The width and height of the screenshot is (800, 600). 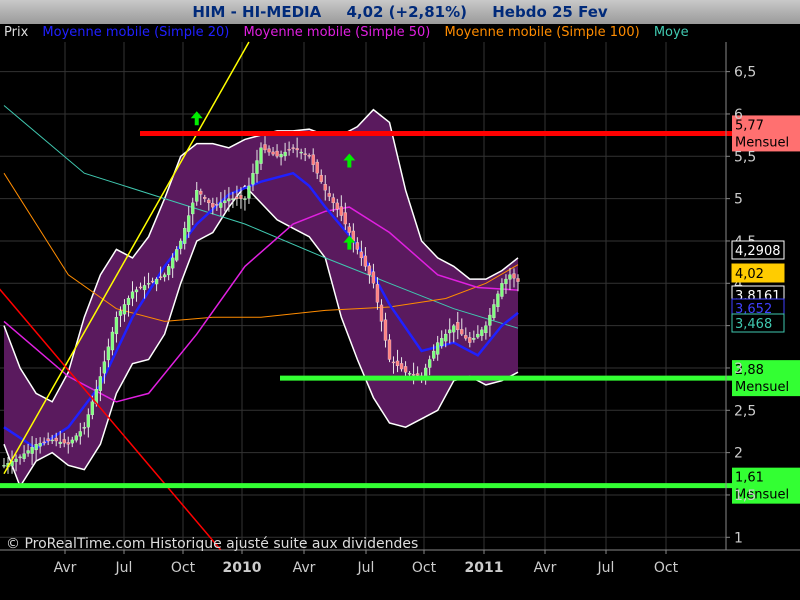 I want to click on x-axis: Avr Jul Oct 2010 Avr Jul Oct 2011 Avr Jul Oct, so click(x=366, y=563).